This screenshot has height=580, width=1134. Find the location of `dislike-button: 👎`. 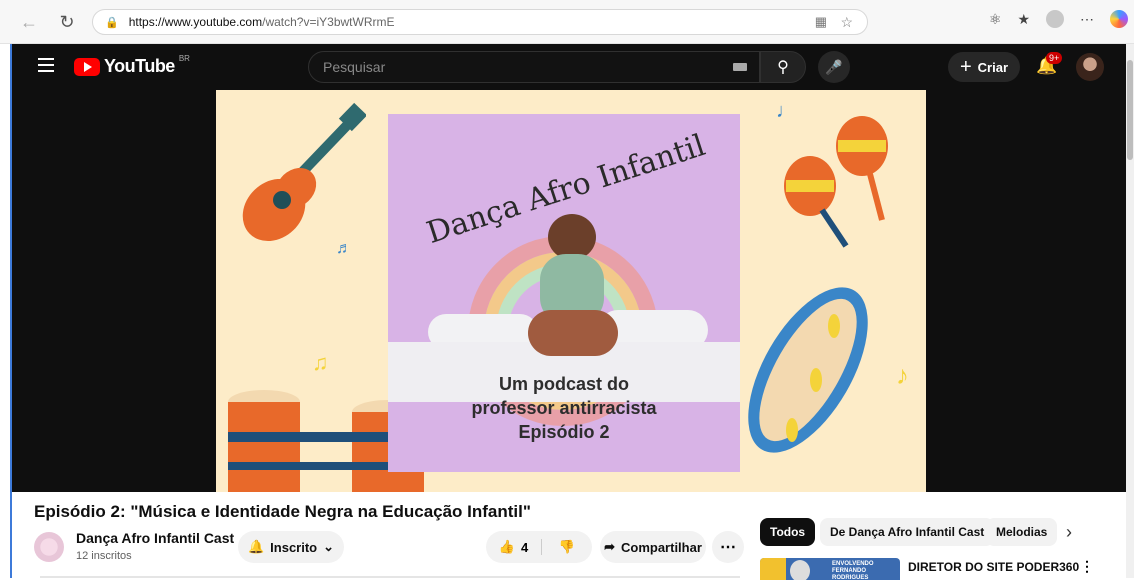

dislike-button: 👎 is located at coordinates (567, 547).